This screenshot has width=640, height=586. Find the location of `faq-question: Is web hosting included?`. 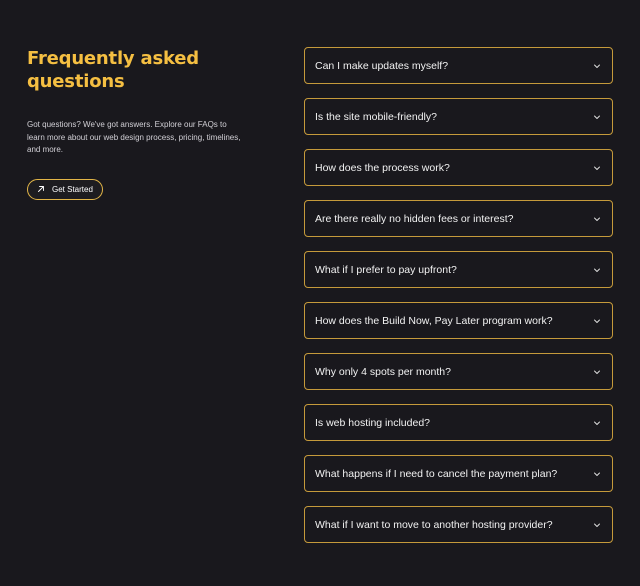

faq-question: Is web hosting included? is located at coordinates (372, 422).